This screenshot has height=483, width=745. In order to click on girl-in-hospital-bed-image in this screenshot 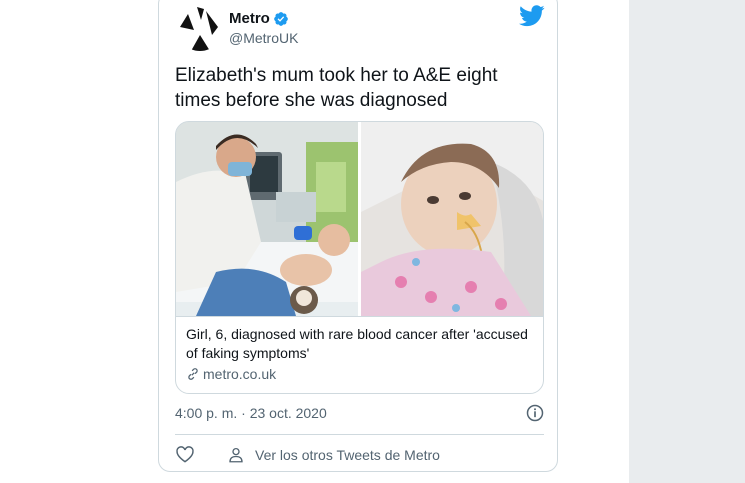, I will do `click(452, 219)`.